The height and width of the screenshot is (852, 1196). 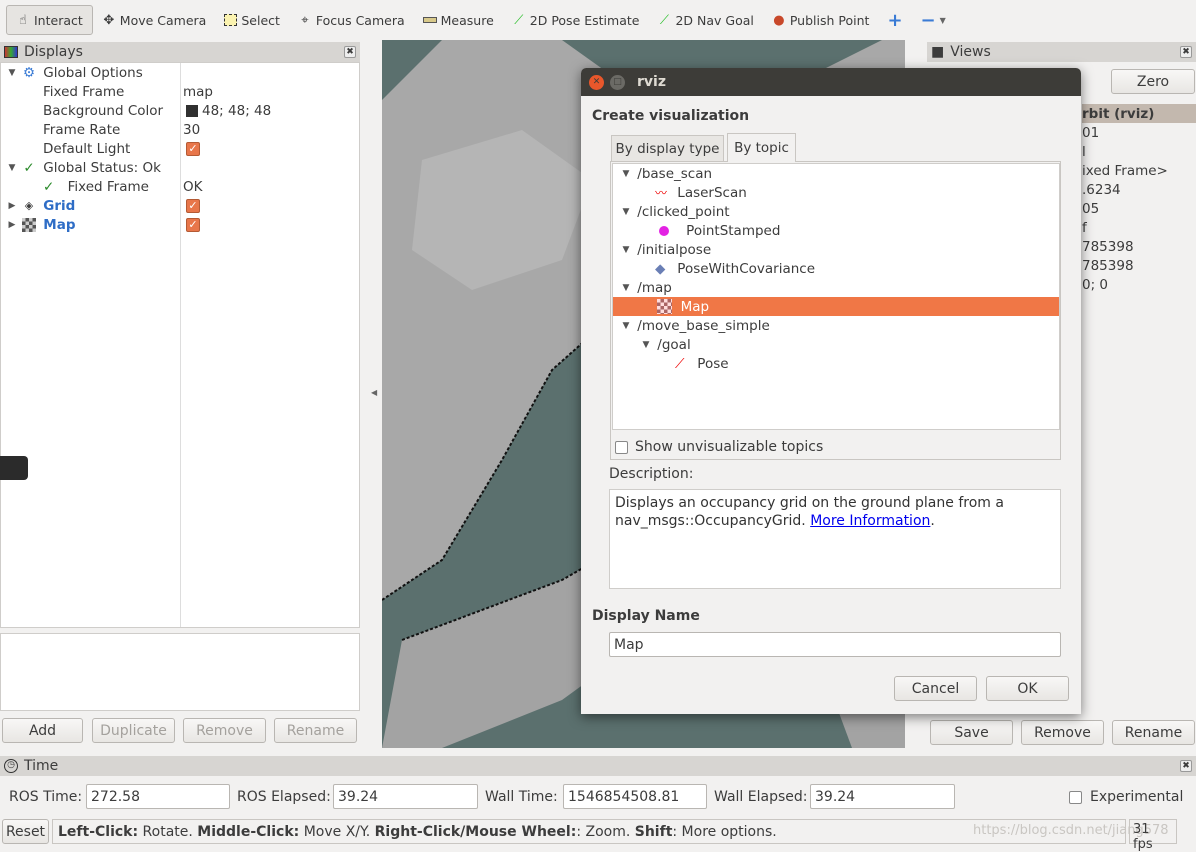 What do you see at coordinates (231, 20) in the screenshot?
I see `select-box-icon` at bounding box center [231, 20].